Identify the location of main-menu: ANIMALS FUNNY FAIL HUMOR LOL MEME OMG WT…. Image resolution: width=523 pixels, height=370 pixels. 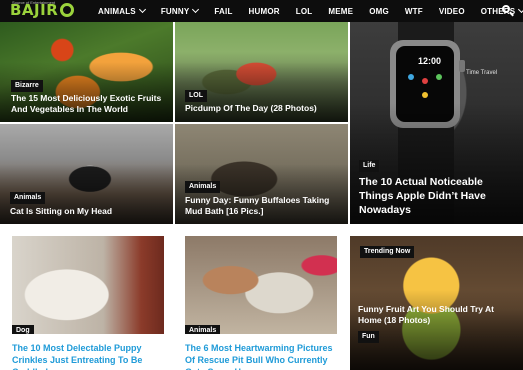
(310, 11).